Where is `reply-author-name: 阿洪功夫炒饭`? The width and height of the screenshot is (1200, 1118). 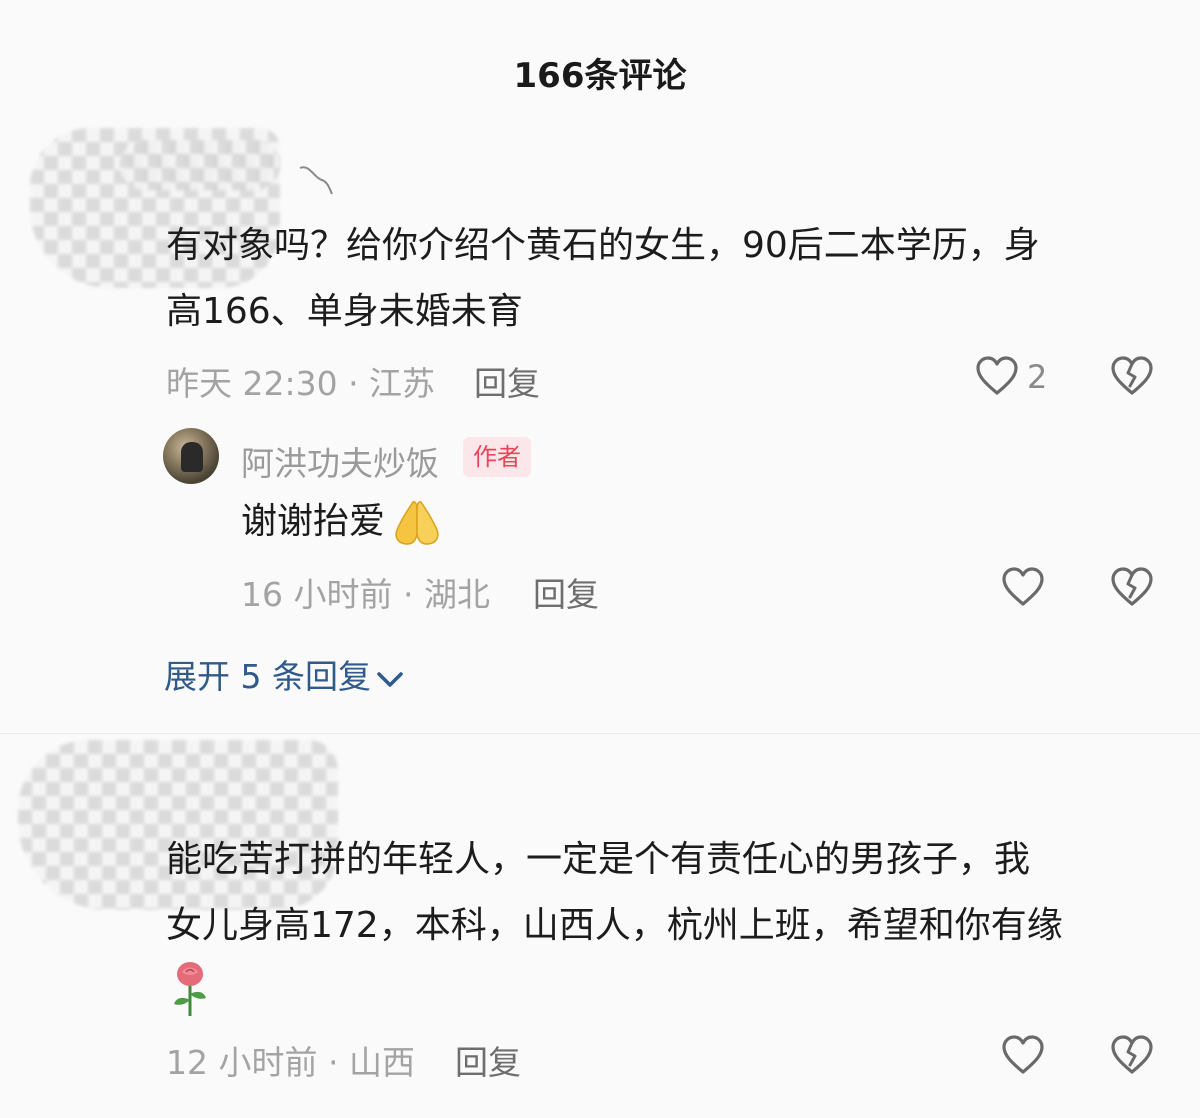 reply-author-name: 阿洪功夫炒饭 is located at coordinates (340, 461).